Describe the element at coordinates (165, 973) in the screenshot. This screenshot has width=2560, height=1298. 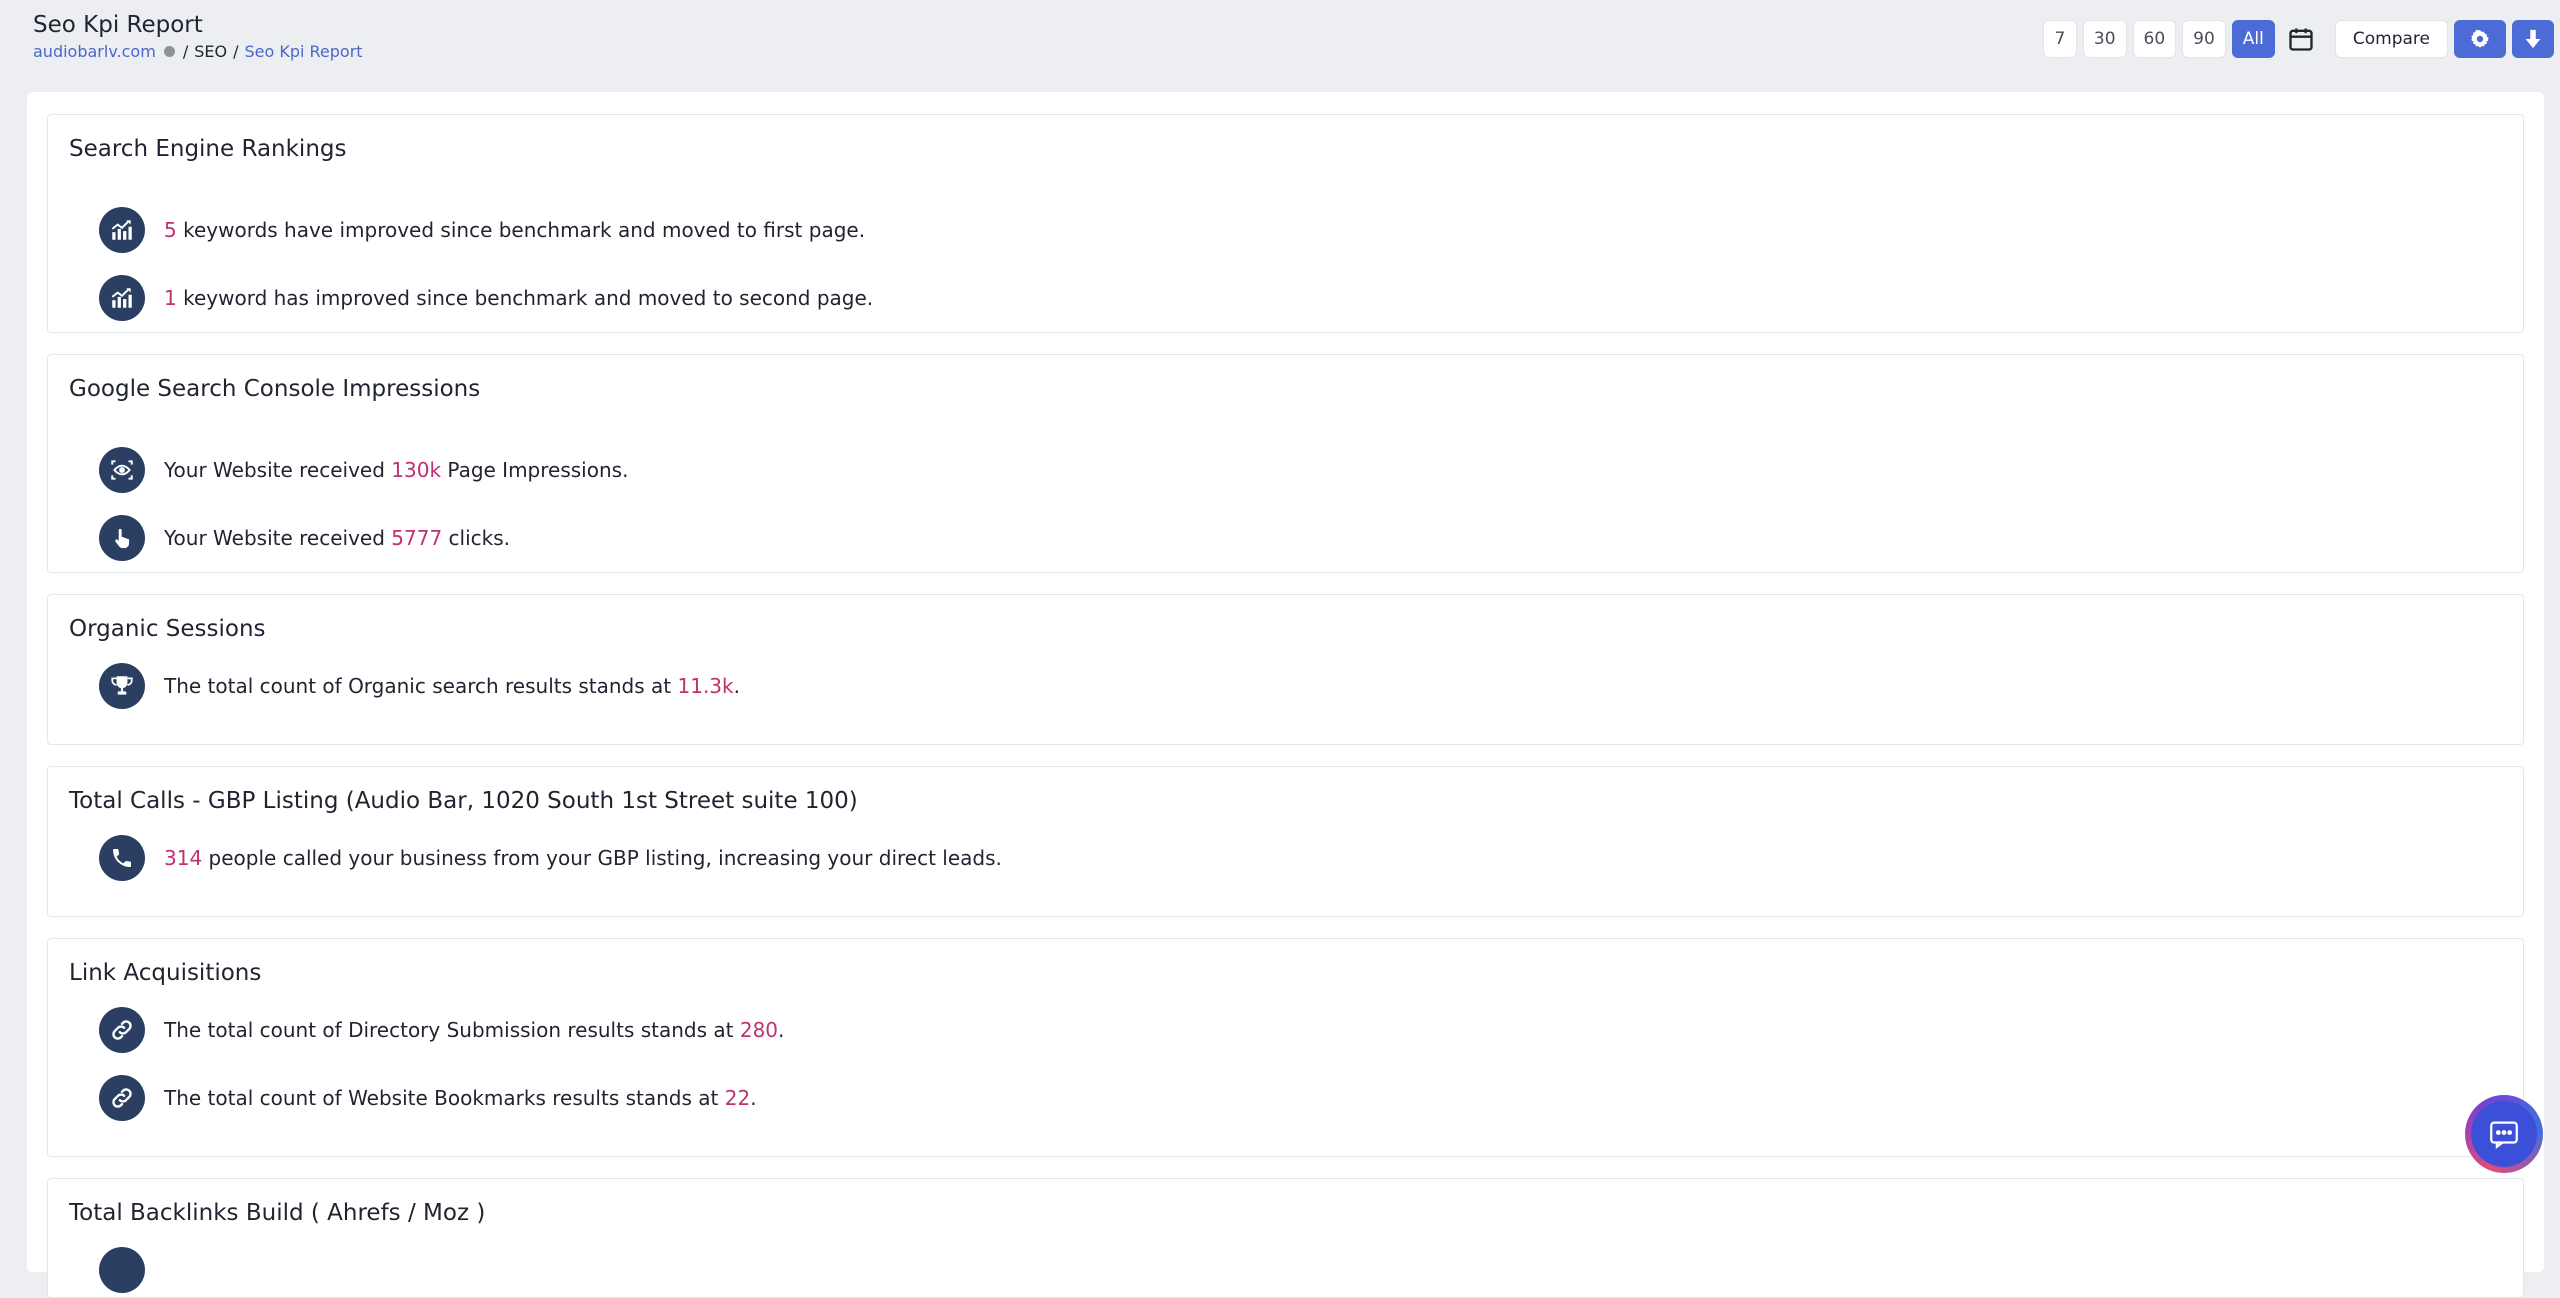
I see `card-title: Link Acquisitions` at that location.